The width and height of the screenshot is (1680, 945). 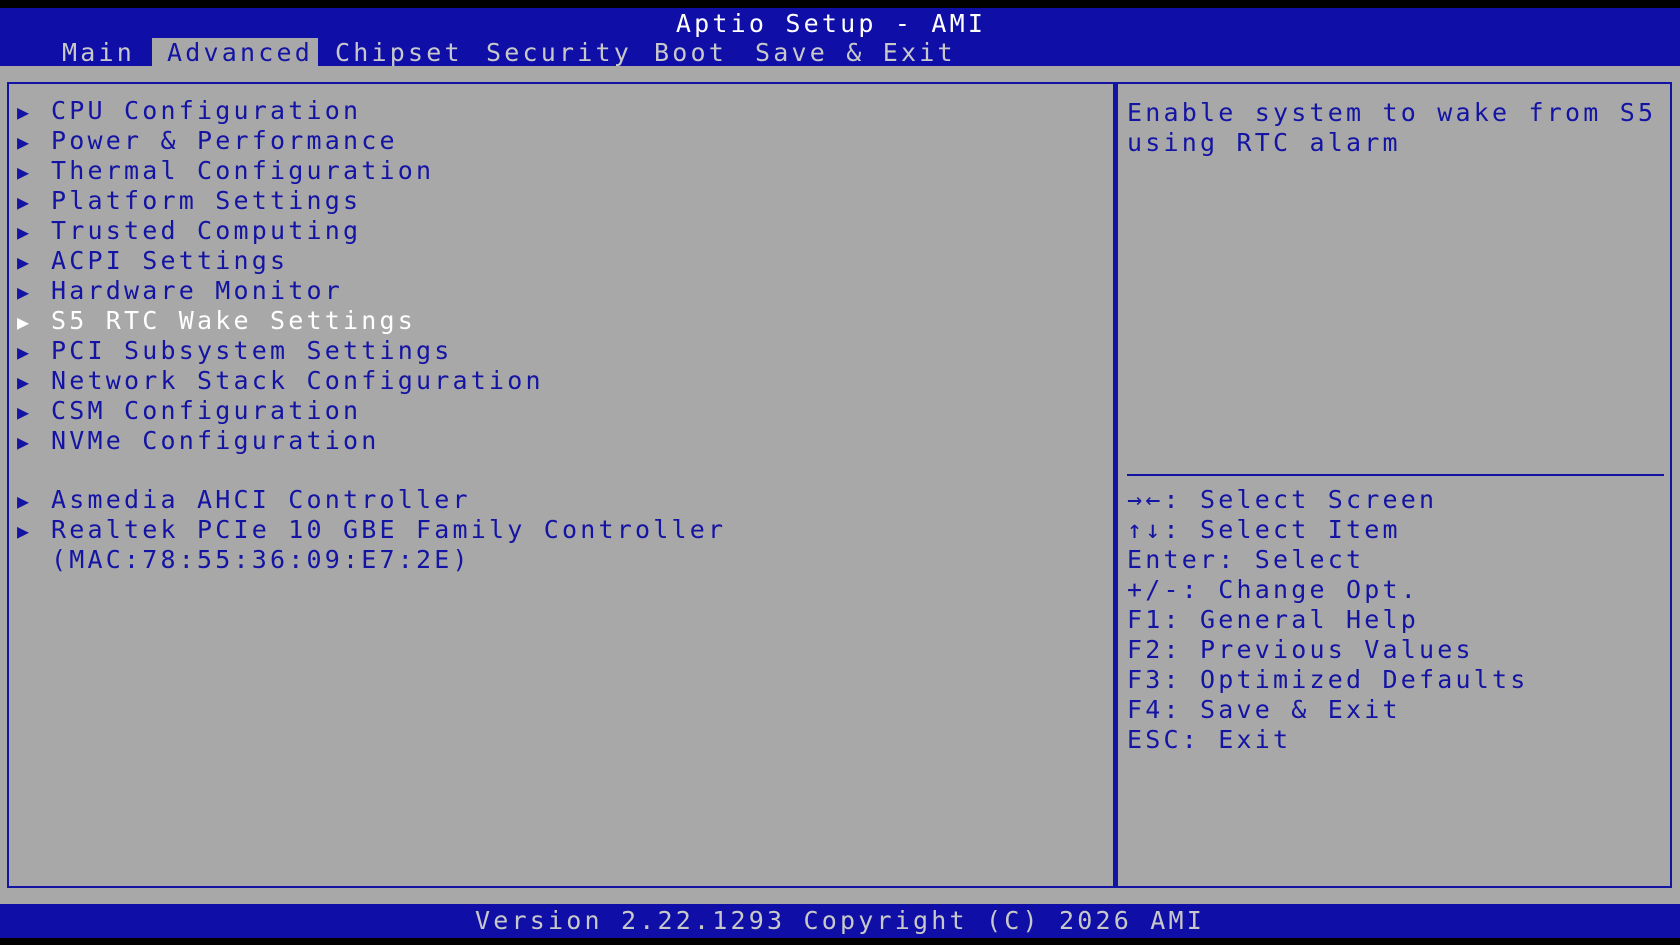 What do you see at coordinates (206, 230) in the screenshot?
I see `menu-item-label: Trusted Computing` at bounding box center [206, 230].